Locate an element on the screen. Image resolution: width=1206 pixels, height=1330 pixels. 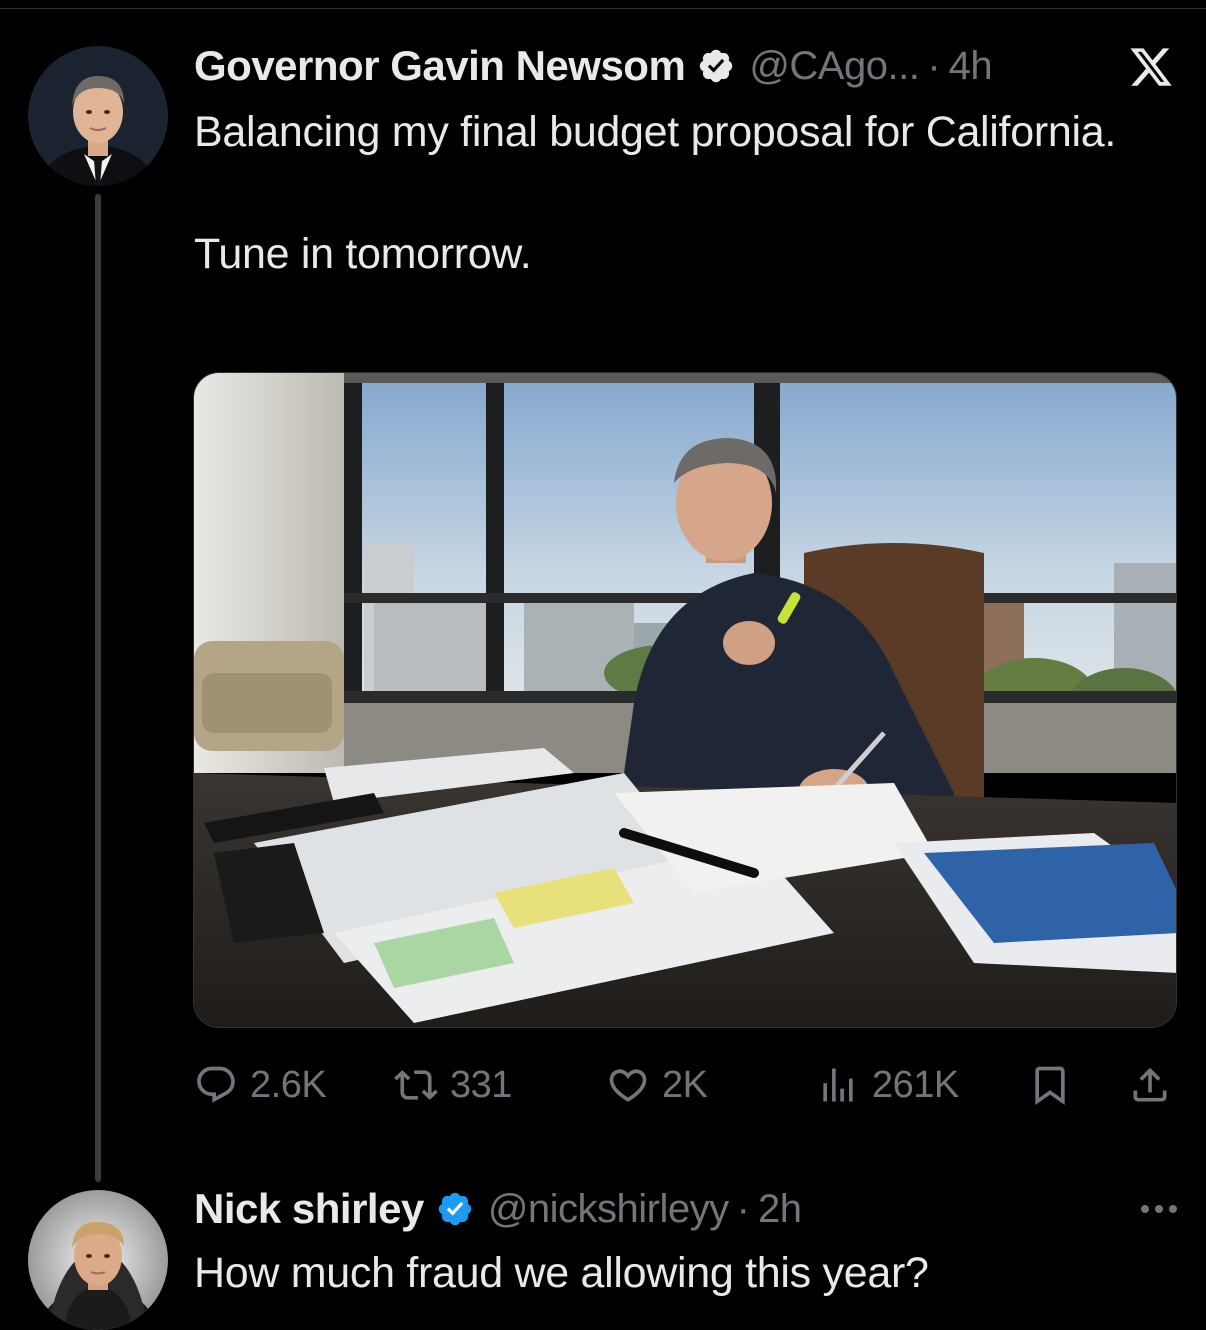
reply-author-name: Nick shirley is located at coordinates (309, 1209).